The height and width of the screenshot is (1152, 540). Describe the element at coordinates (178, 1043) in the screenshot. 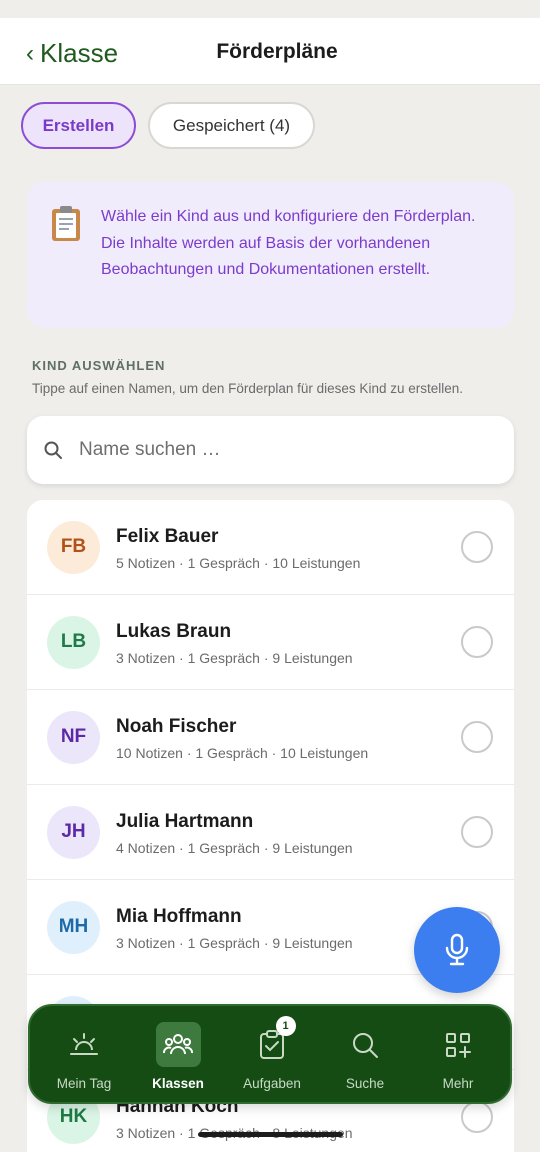

I see `people-icon` at that location.